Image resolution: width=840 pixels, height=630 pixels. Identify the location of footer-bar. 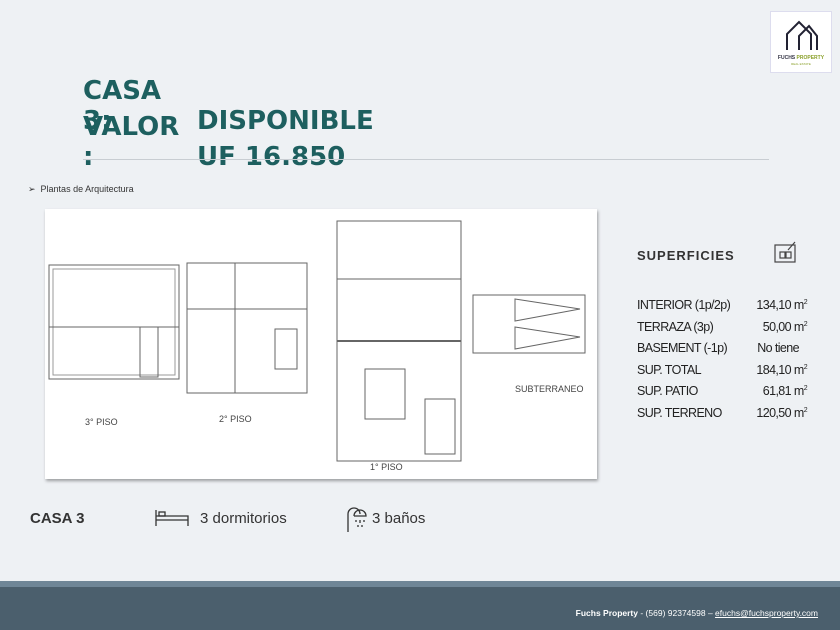
(420, 605).